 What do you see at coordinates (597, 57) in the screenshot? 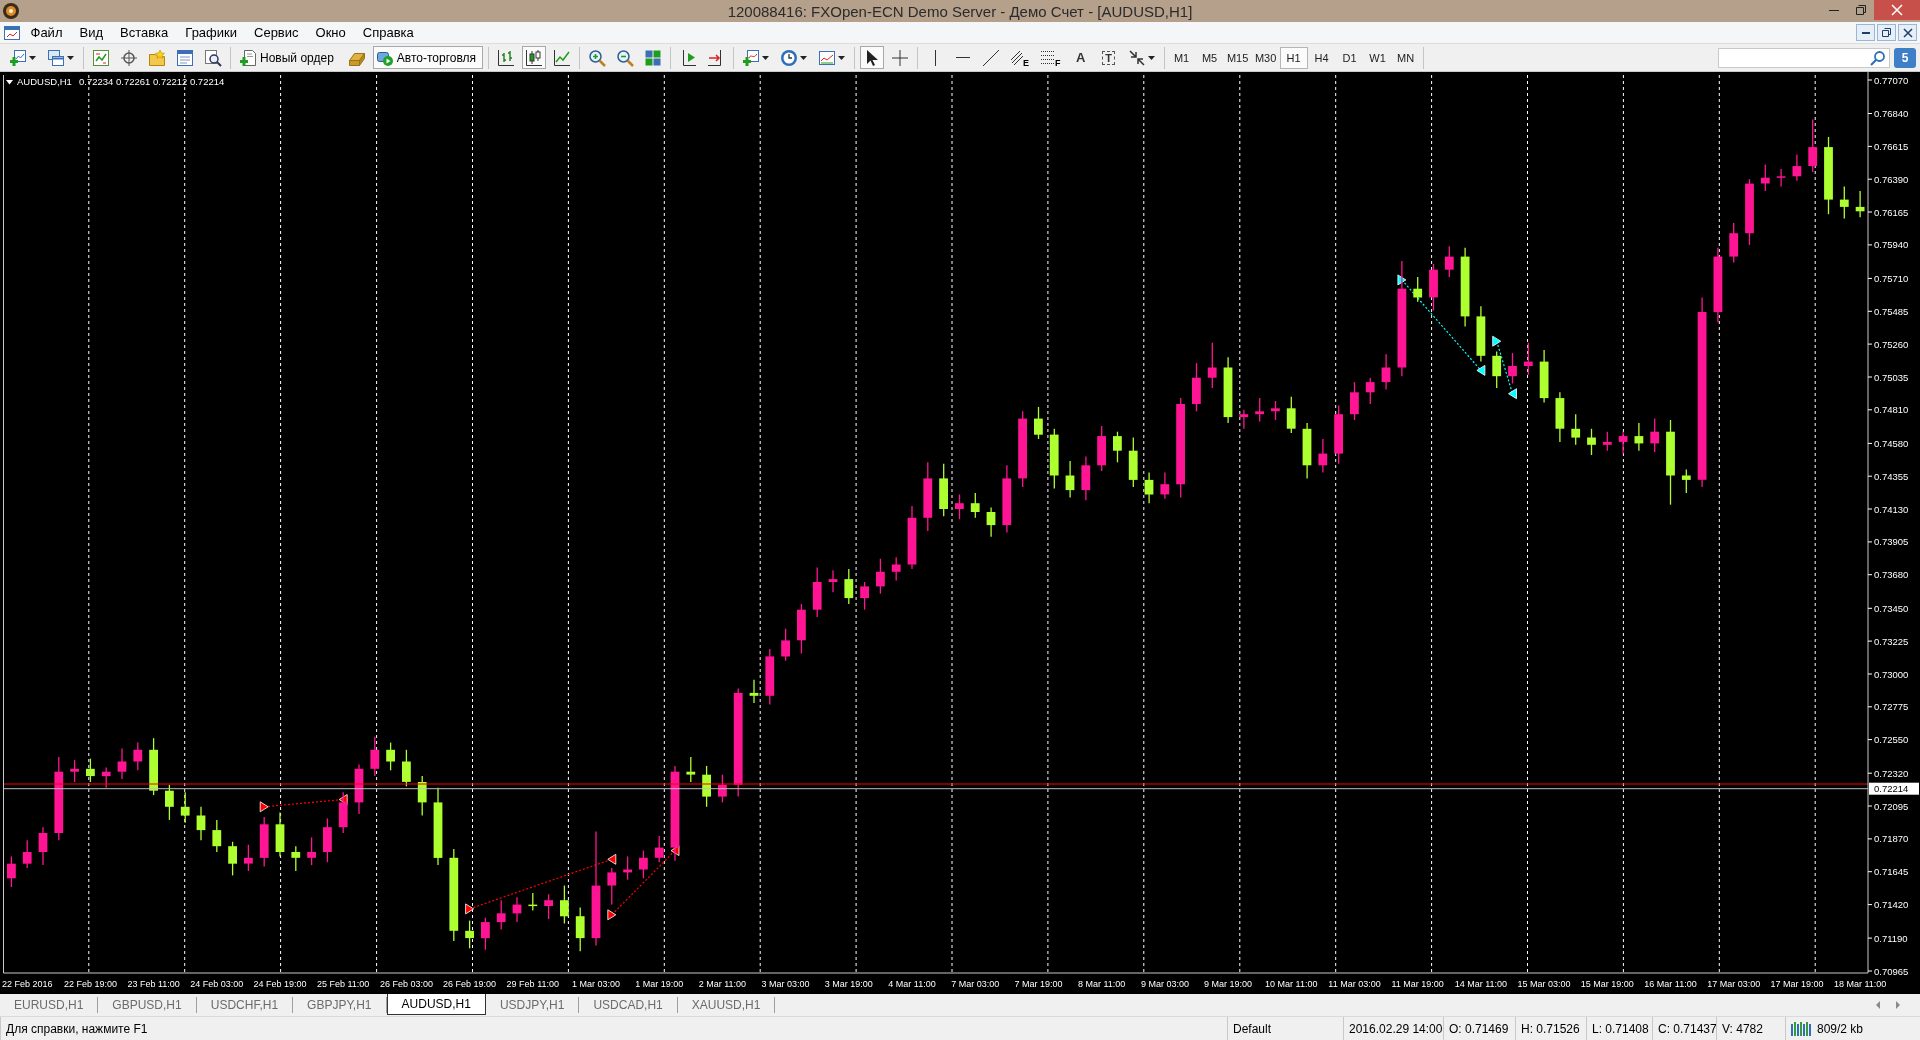
I see `zoom-in-icon` at bounding box center [597, 57].